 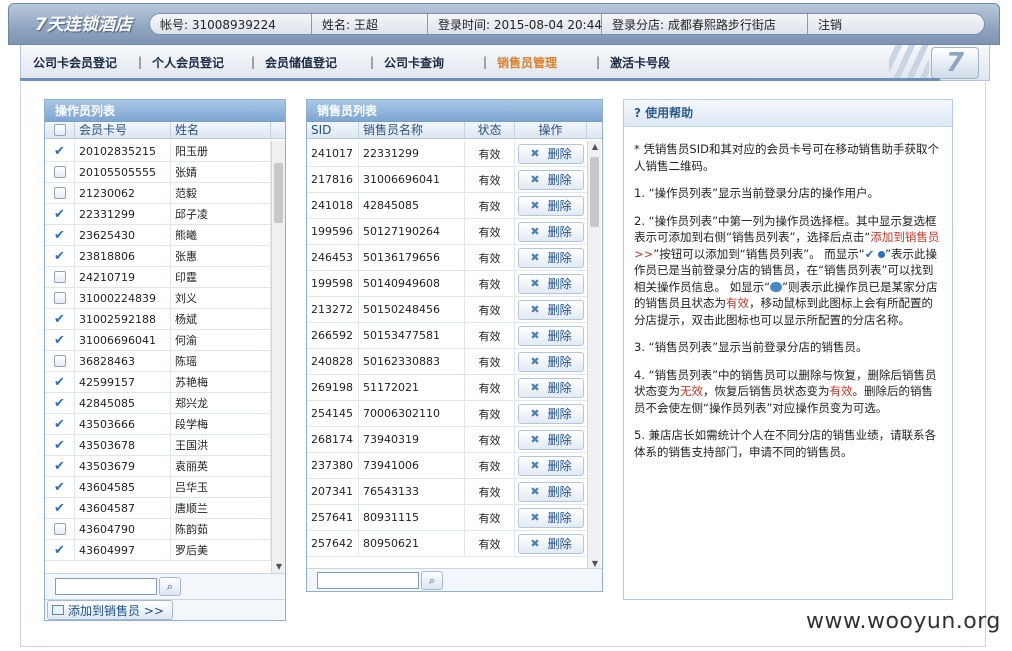 What do you see at coordinates (221, 382) in the screenshot?
I see `operator-name: 苏艳梅` at bounding box center [221, 382].